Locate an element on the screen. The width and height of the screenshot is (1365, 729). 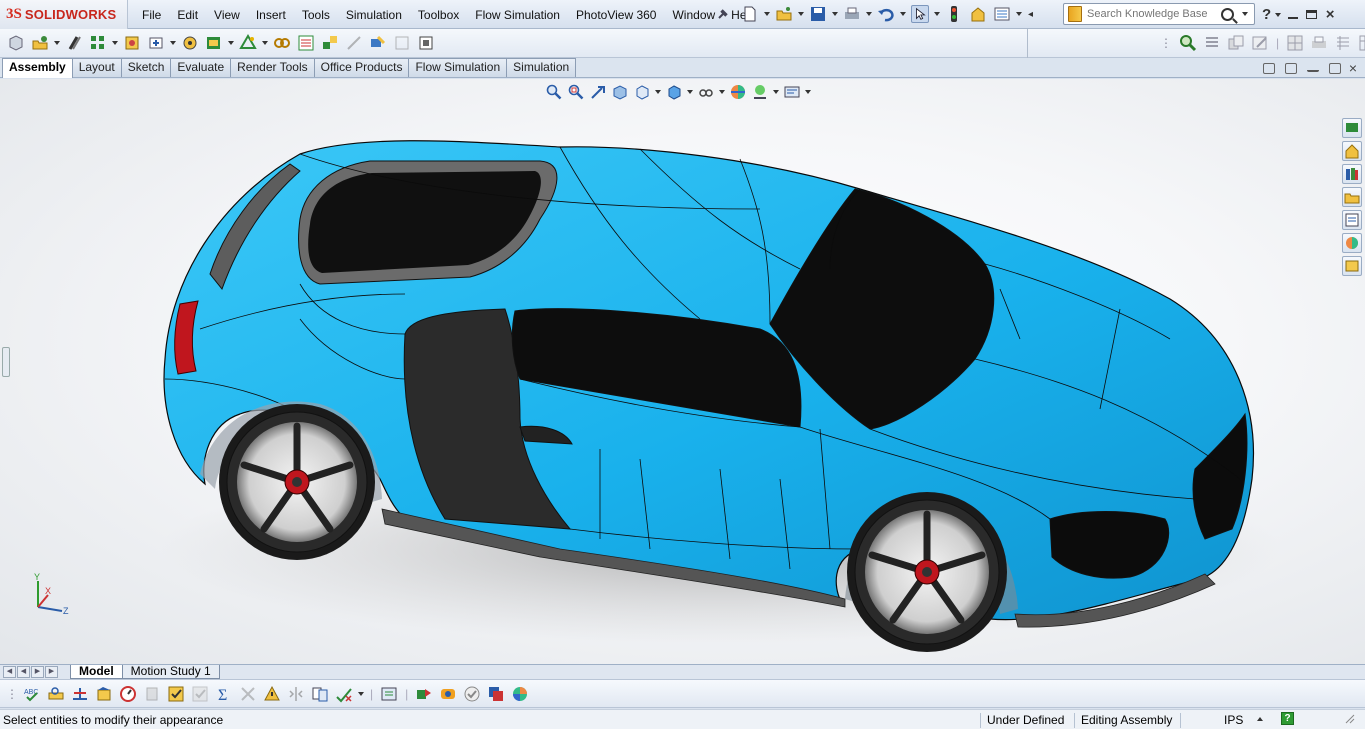
mass-properties-icon is located at coordinates (80, 694).